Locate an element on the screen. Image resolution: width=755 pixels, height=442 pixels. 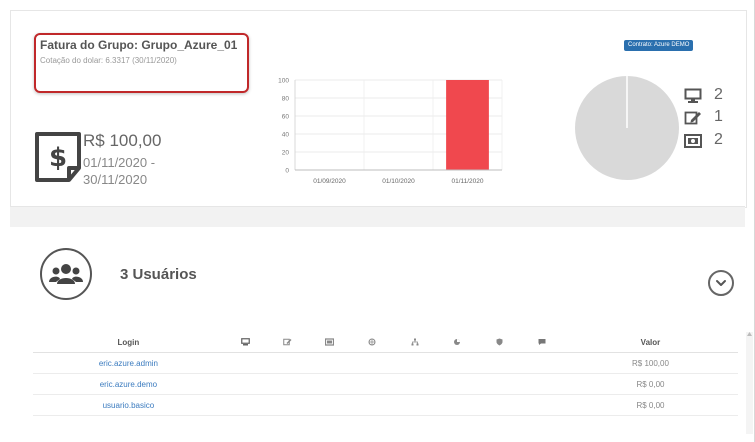
y-tick-label: 60 is located at coordinates (286, 117).